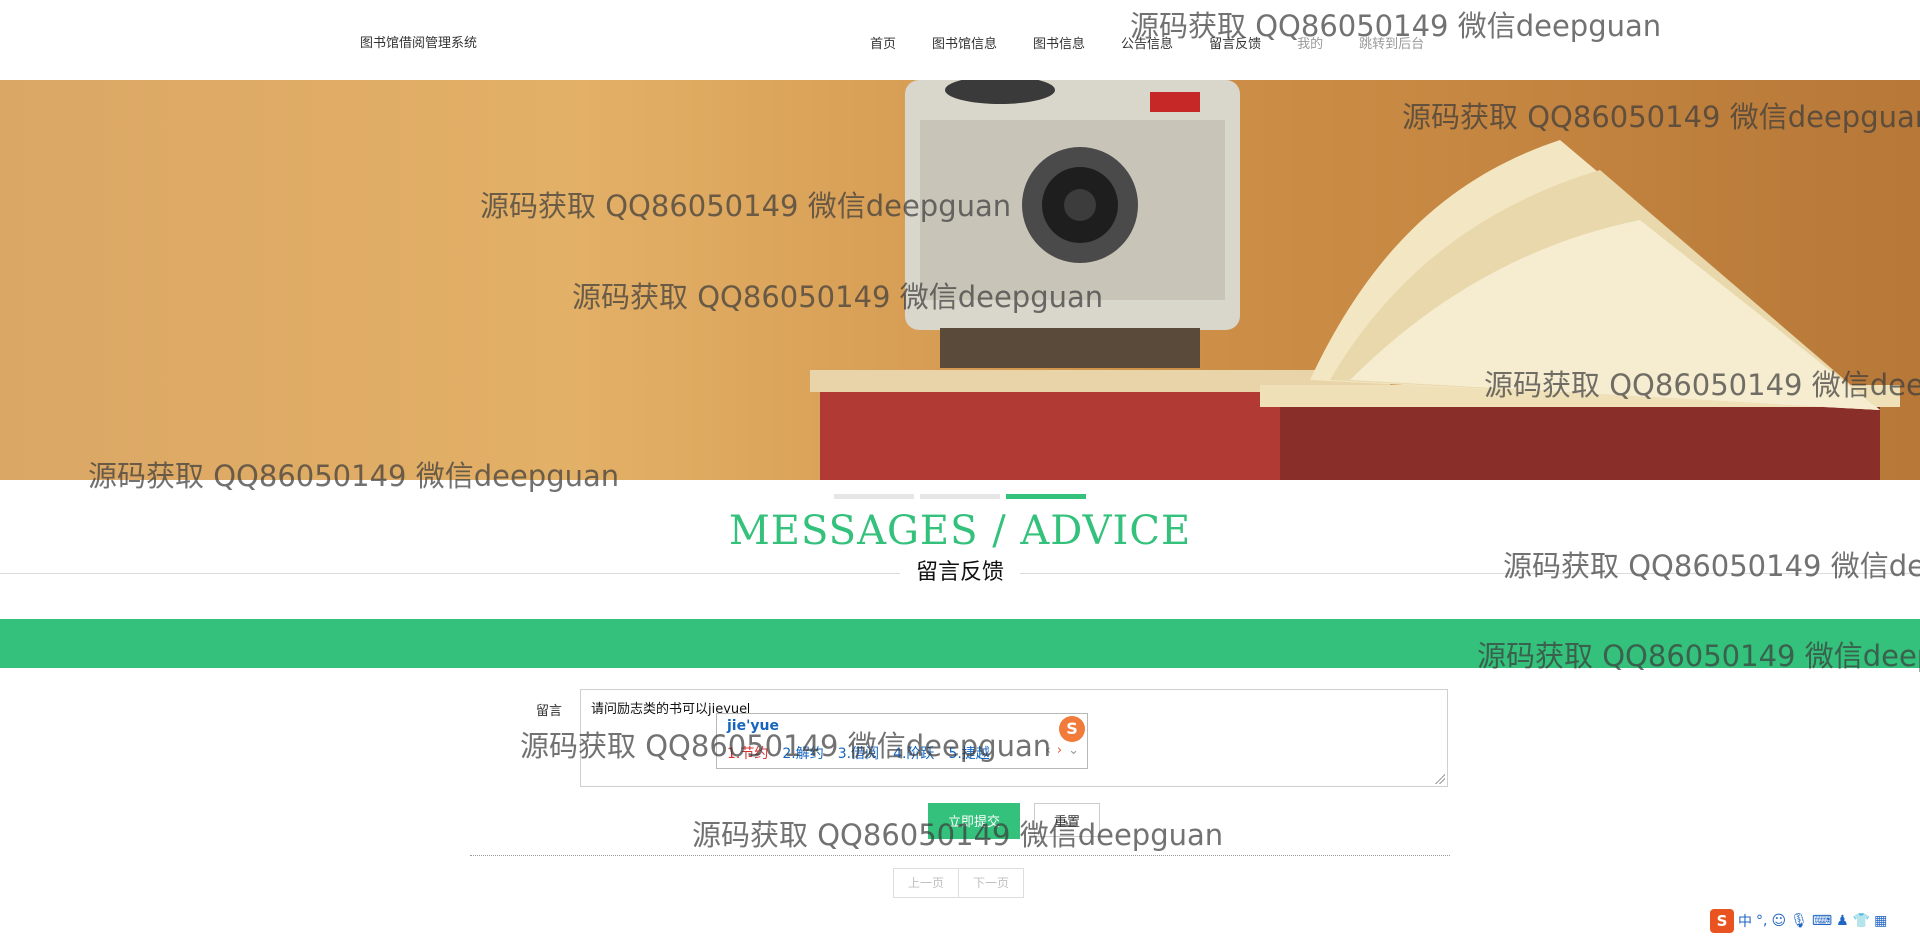  Describe the element at coordinates (913, 753) in the screenshot. I see `ime-candidate: 4.阶跃` at that location.